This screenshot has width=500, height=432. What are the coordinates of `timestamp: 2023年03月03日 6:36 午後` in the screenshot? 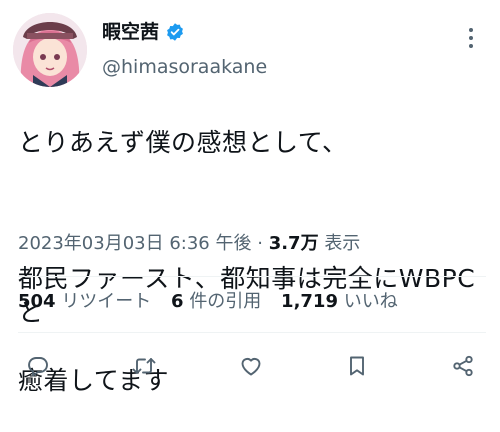 It's located at (134, 243).